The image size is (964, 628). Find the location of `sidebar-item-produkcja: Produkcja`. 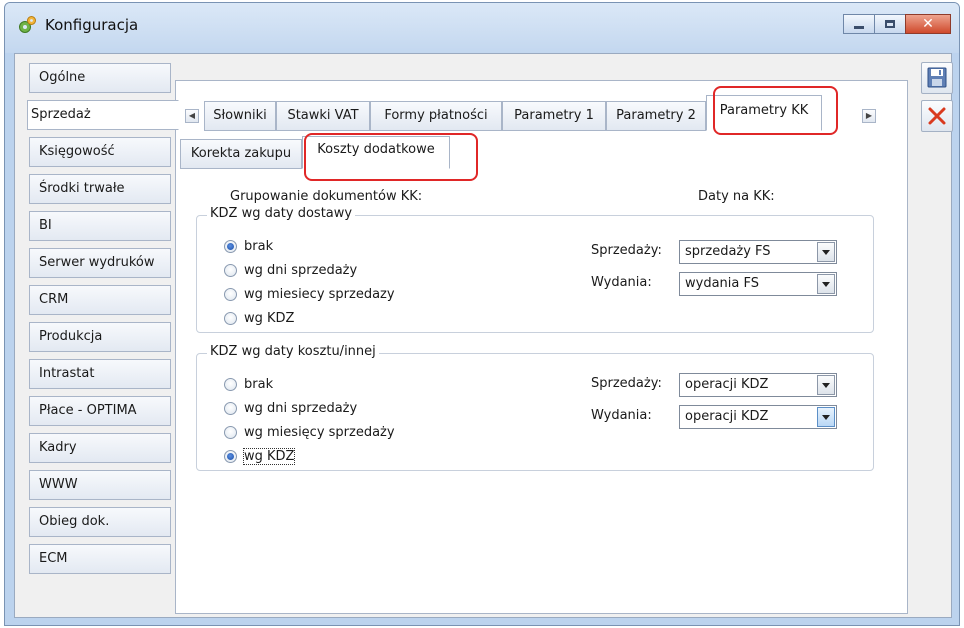

sidebar-item-produkcja: Produkcja is located at coordinates (100, 337).